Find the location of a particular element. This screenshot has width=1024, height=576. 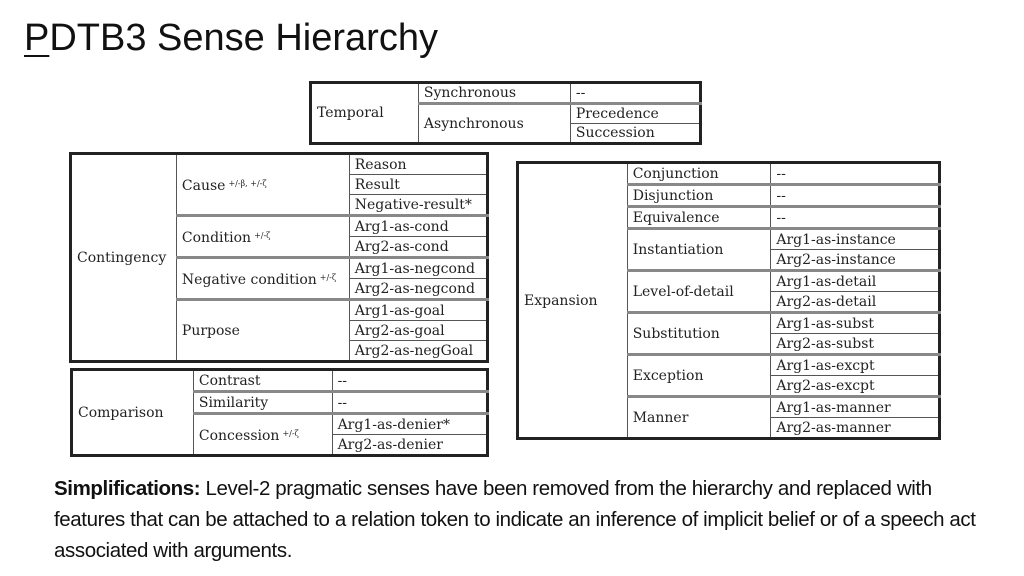

level3-sense: Arg1-as-denier* is located at coordinates (410, 423).